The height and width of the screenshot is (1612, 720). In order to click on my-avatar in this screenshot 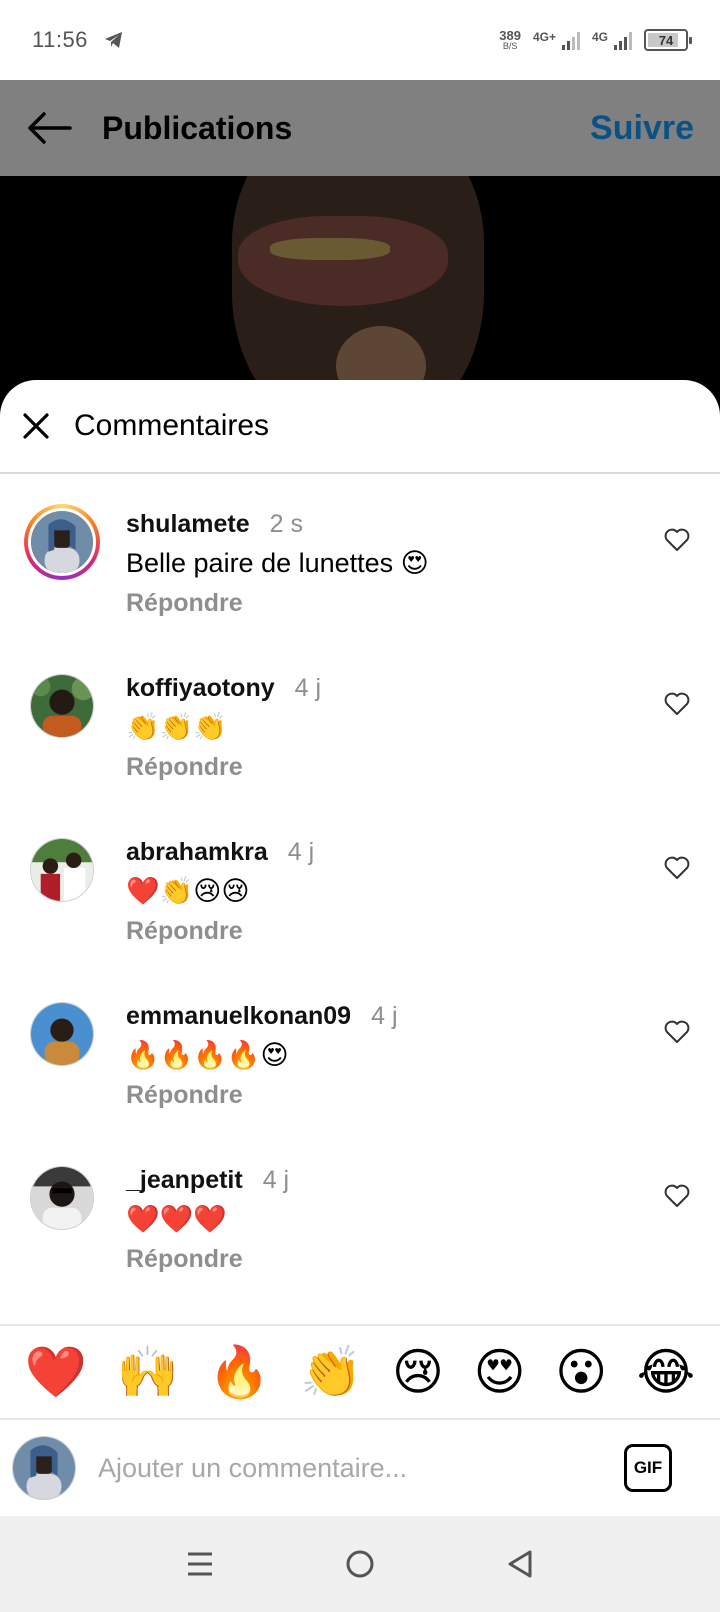, I will do `click(44, 1468)`.